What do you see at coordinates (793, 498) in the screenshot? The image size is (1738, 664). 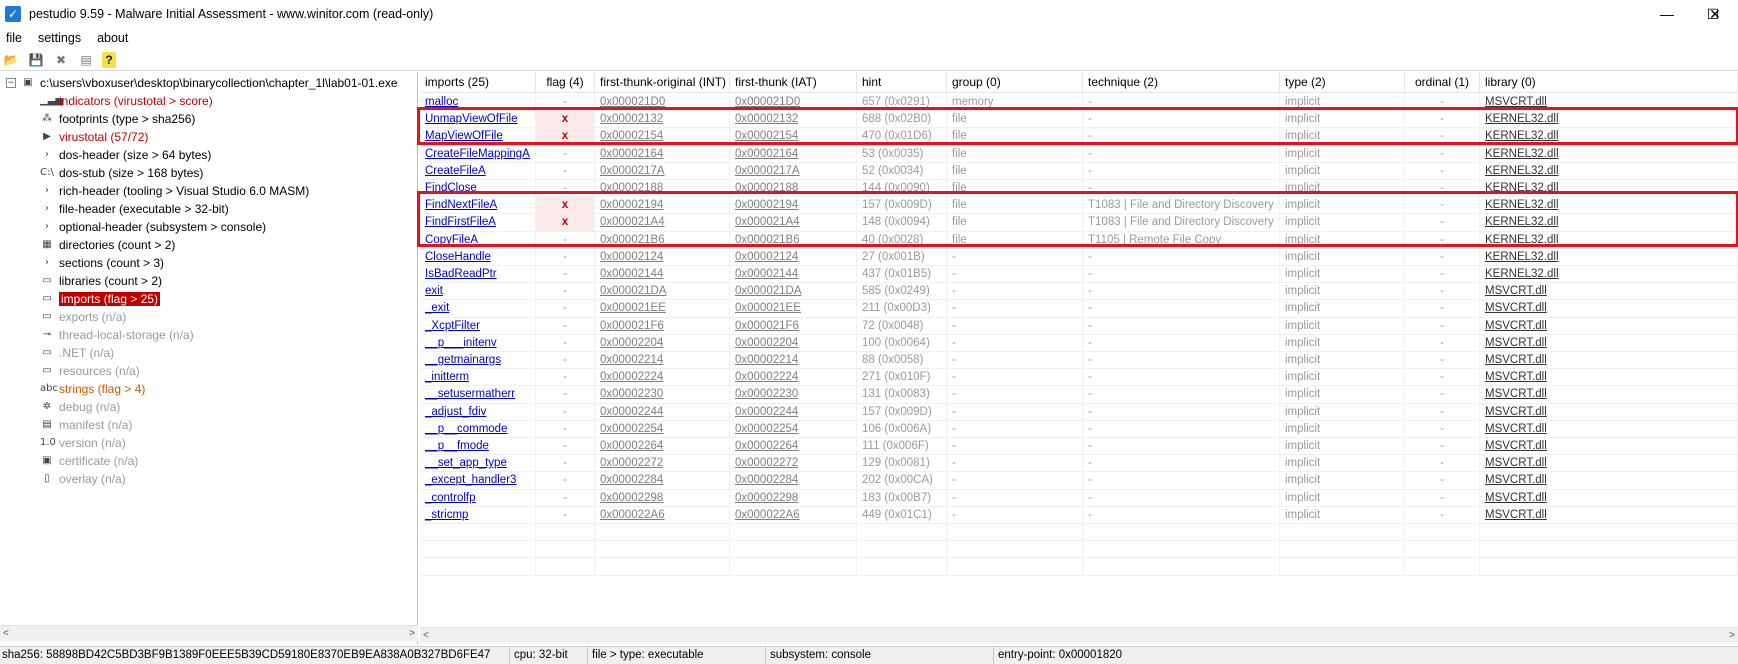 I see `iat-link: 0x00002298` at bounding box center [793, 498].